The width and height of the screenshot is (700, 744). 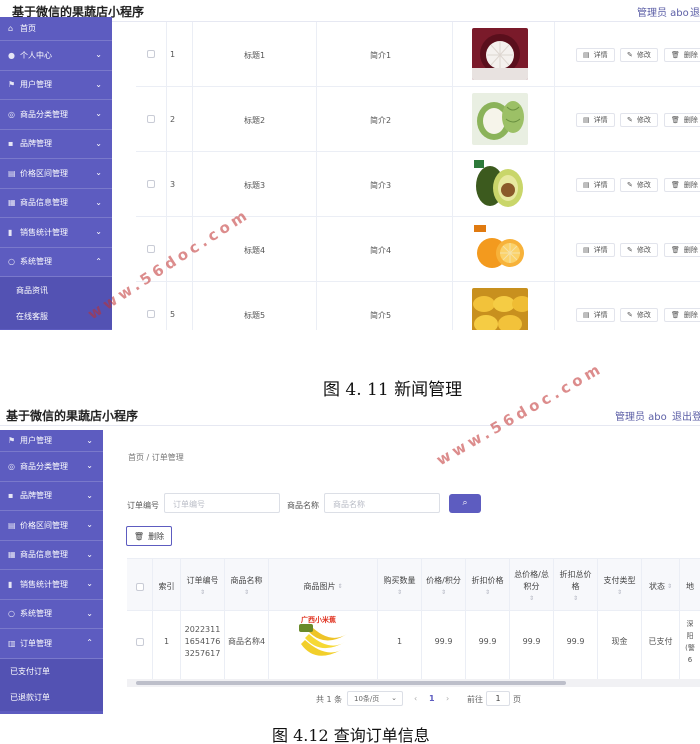 What do you see at coordinates (323, 642) in the screenshot?
I see `banana-image: 广西小米蕉` at bounding box center [323, 642].